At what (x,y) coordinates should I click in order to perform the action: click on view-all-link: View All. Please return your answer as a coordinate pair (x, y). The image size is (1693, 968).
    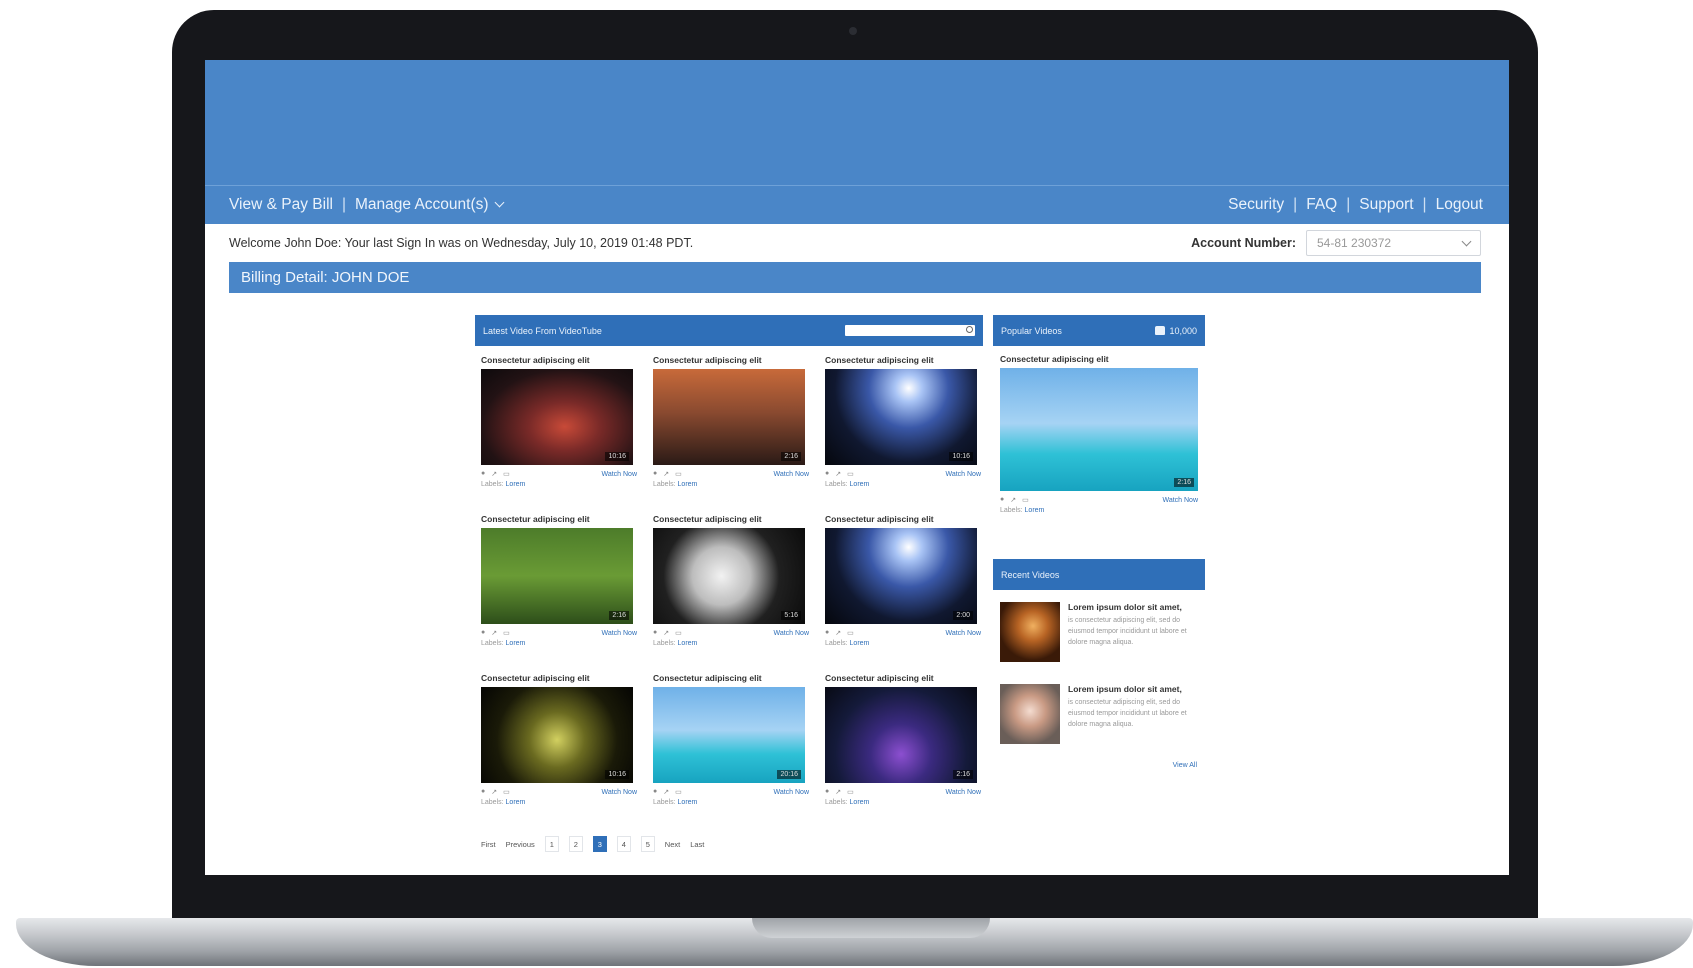
    Looking at the image, I should click on (1099, 761).